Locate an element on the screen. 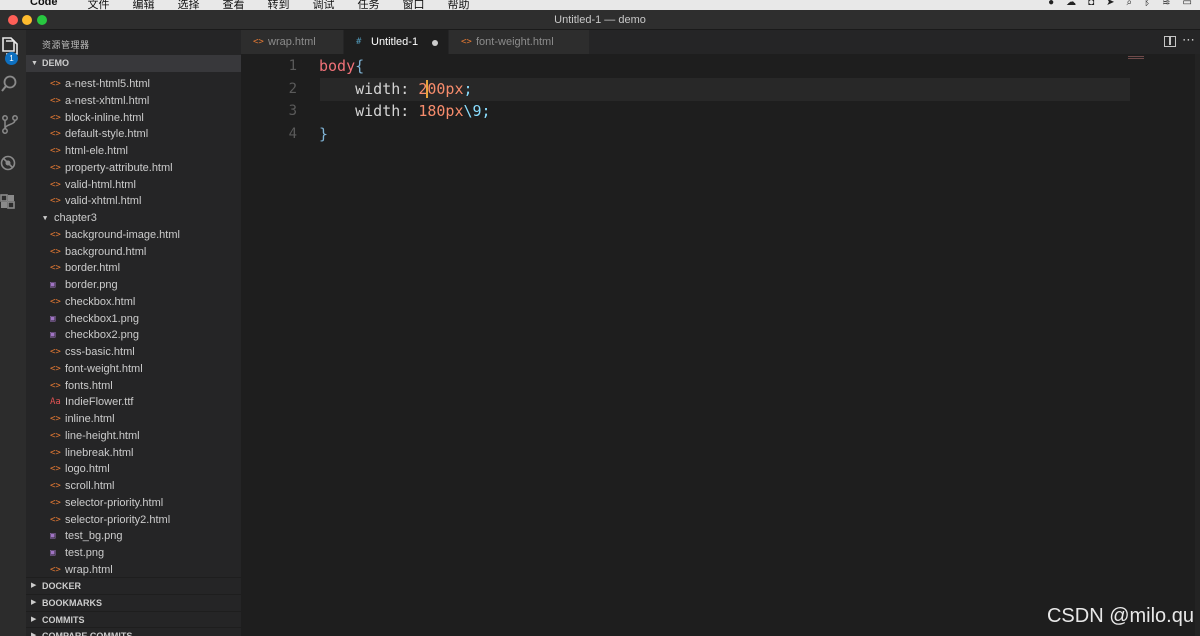  file-item: Aa IndieFlower.ttf is located at coordinates (133, 402).